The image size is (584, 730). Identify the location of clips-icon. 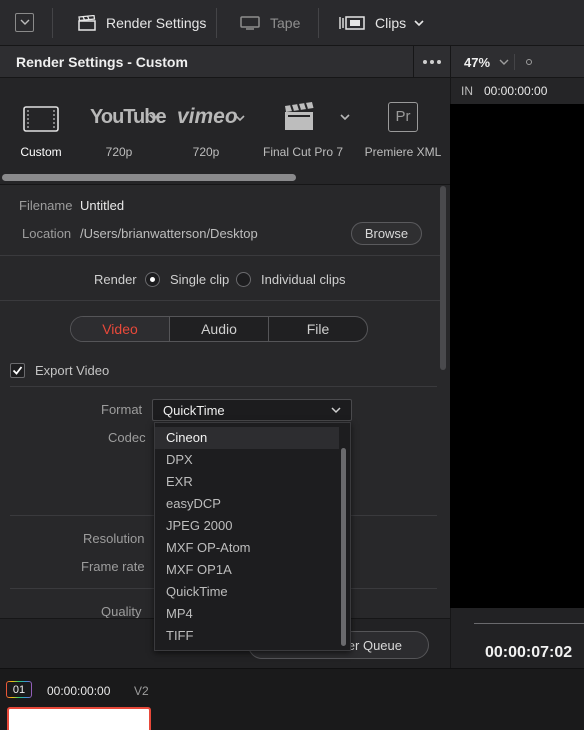
(352, 23).